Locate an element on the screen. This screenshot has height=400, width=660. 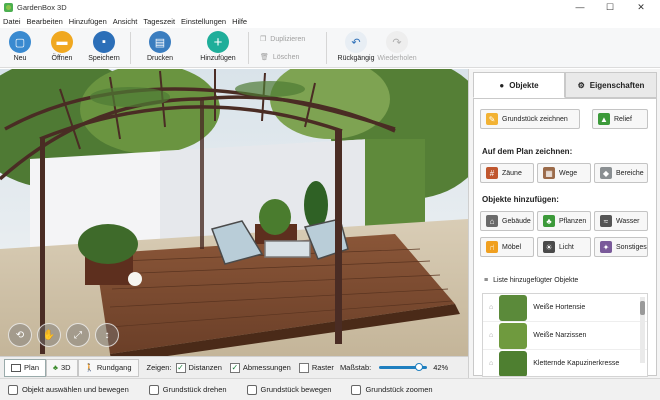
menu-tageszeit: Tageszeit is located at coordinates (159, 21).